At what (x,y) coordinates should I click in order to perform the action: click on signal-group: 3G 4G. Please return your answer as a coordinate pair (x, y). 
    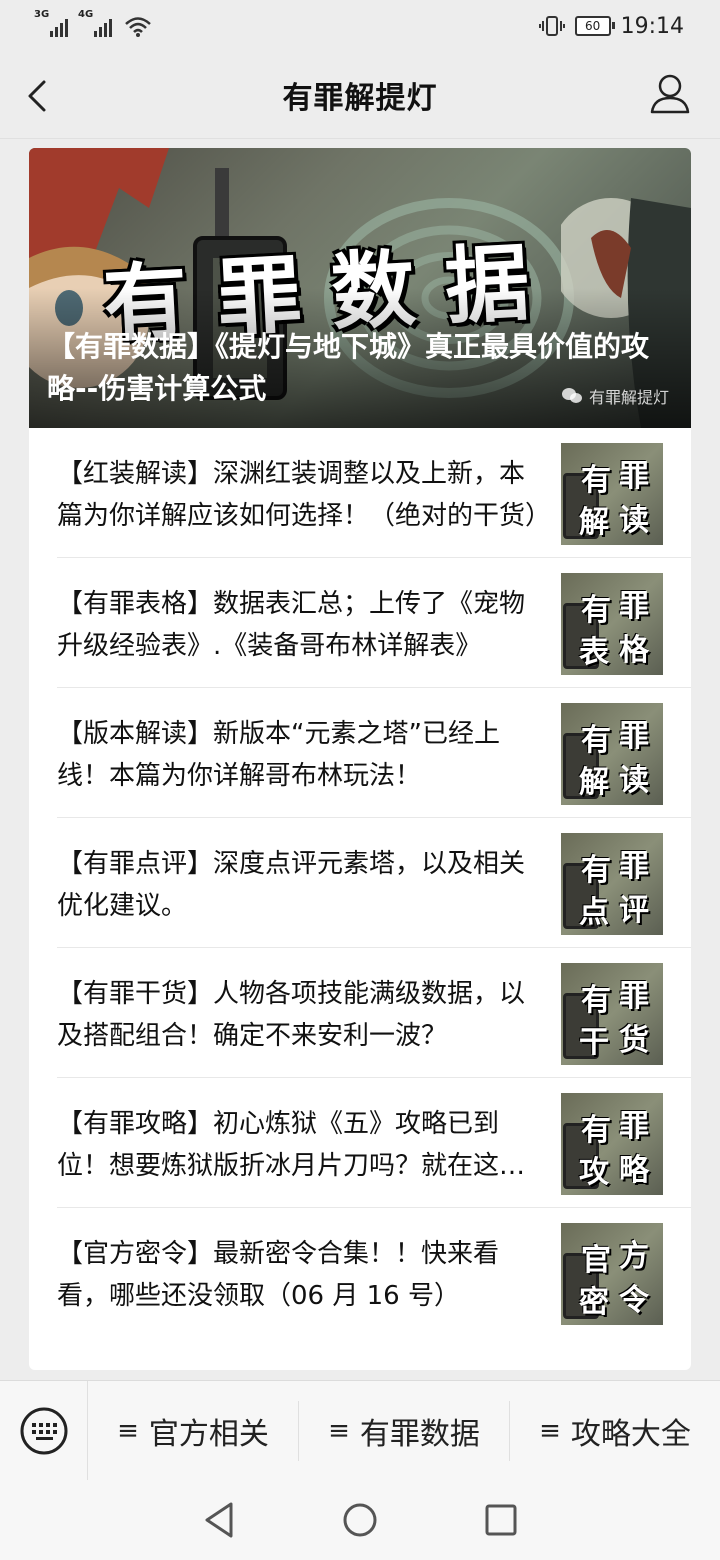
    Looking at the image, I should click on (93, 23).